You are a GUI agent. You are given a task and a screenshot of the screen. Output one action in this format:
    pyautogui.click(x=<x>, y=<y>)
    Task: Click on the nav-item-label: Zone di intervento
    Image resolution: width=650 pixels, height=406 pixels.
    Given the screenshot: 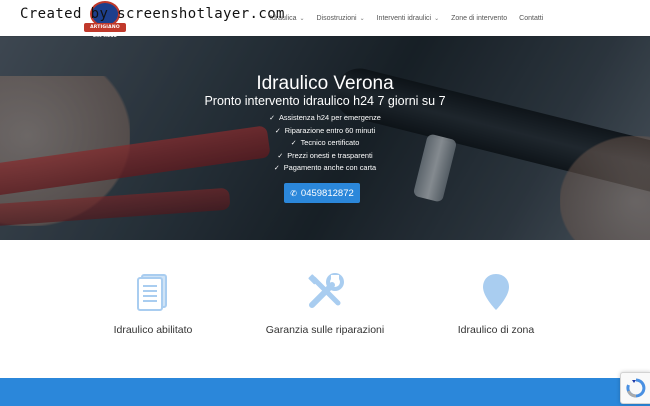 What is the action you would take?
    pyautogui.click(x=479, y=18)
    